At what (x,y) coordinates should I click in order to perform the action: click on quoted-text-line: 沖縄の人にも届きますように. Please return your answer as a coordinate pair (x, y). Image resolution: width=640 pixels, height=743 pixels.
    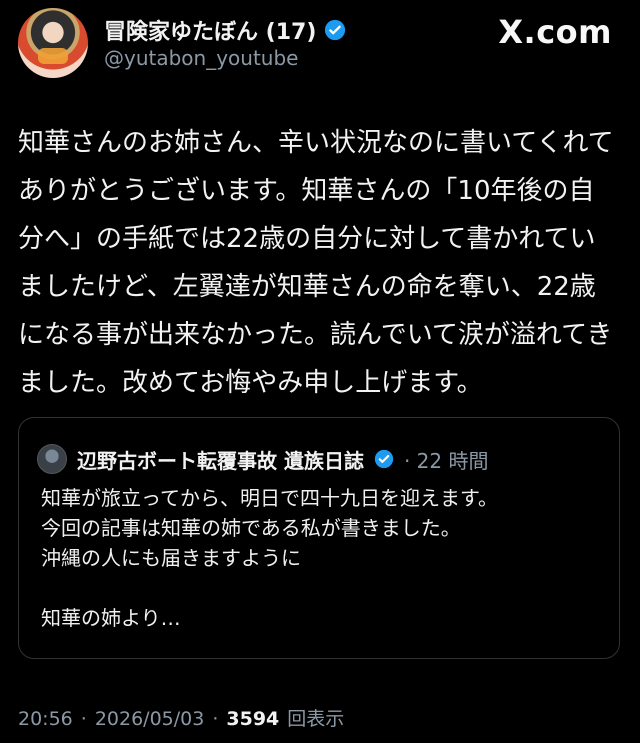
    Looking at the image, I should click on (171, 558).